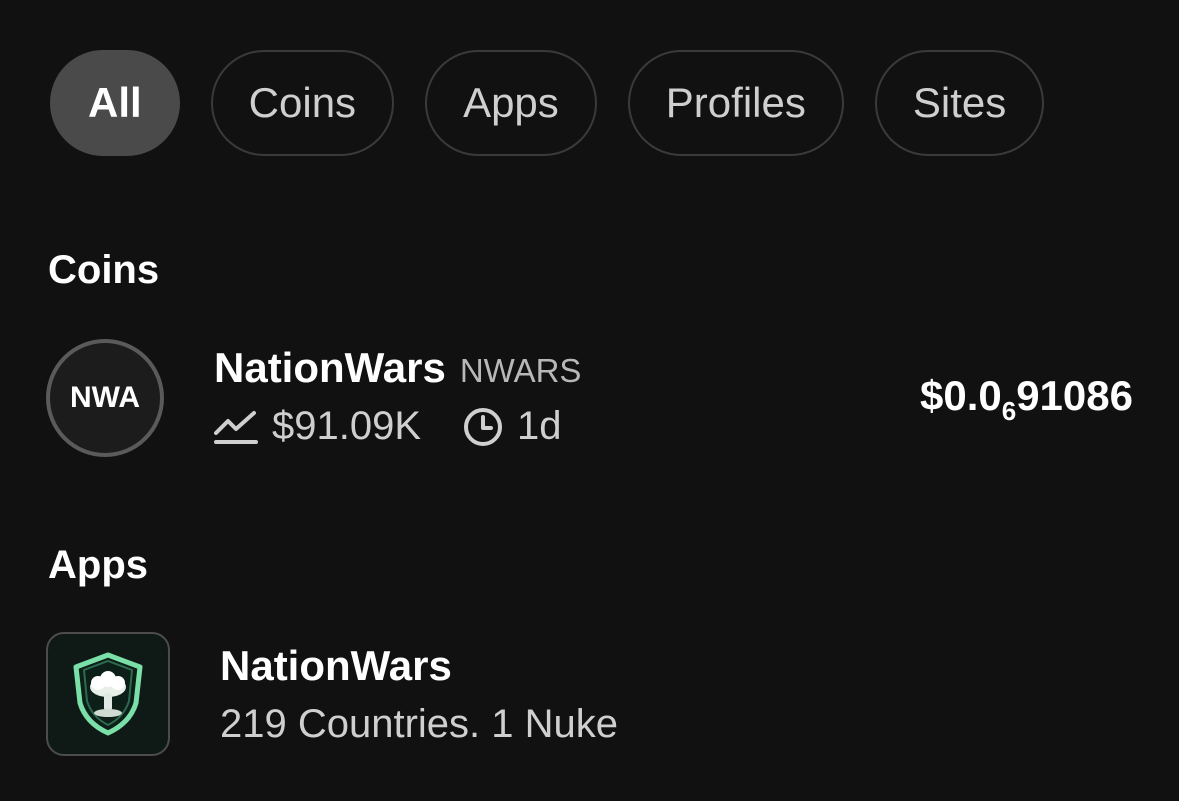  What do you see at coordinates (236, 427) in the screenshot?
I see `trend-line-icon` at bounding box center [236, 427].